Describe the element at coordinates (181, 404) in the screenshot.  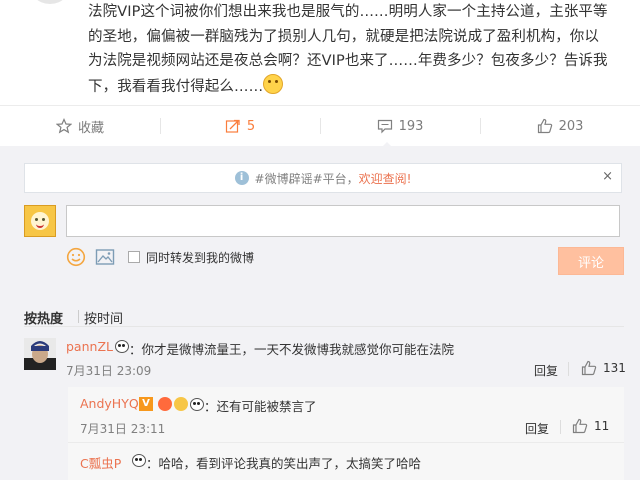
I see `fan-badge-icon` at that location.